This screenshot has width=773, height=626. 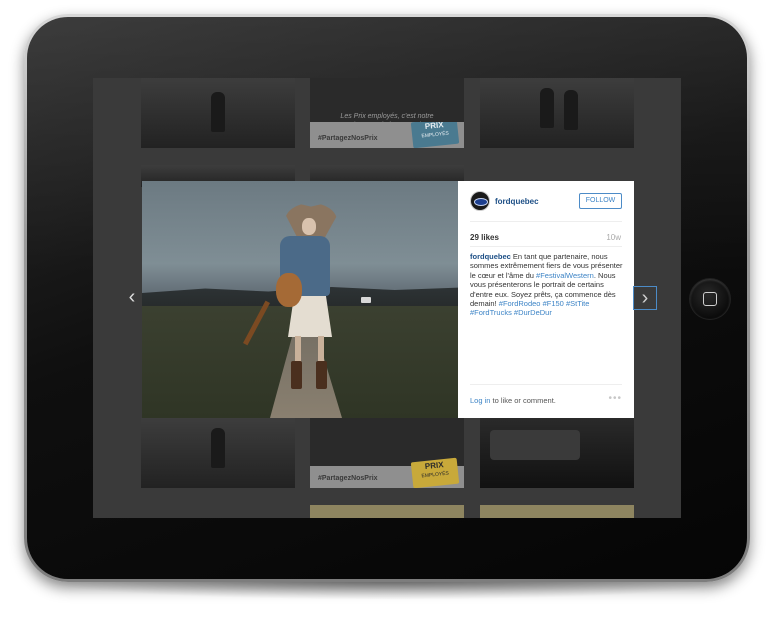 I want to click on hashtag-link: #FestivalWestern, so click(x=565, y=275).